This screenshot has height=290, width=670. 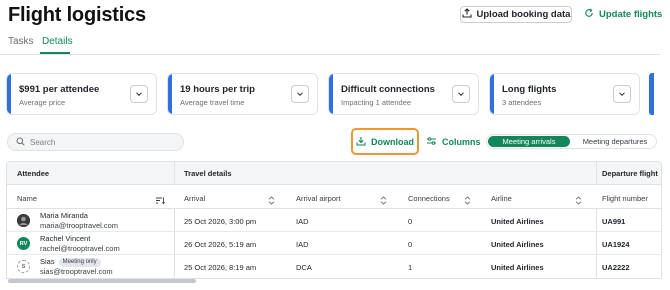 I want to click on arrival-cell: 25 Oct 2026, 8:19 am, so click(x=220, y=267).